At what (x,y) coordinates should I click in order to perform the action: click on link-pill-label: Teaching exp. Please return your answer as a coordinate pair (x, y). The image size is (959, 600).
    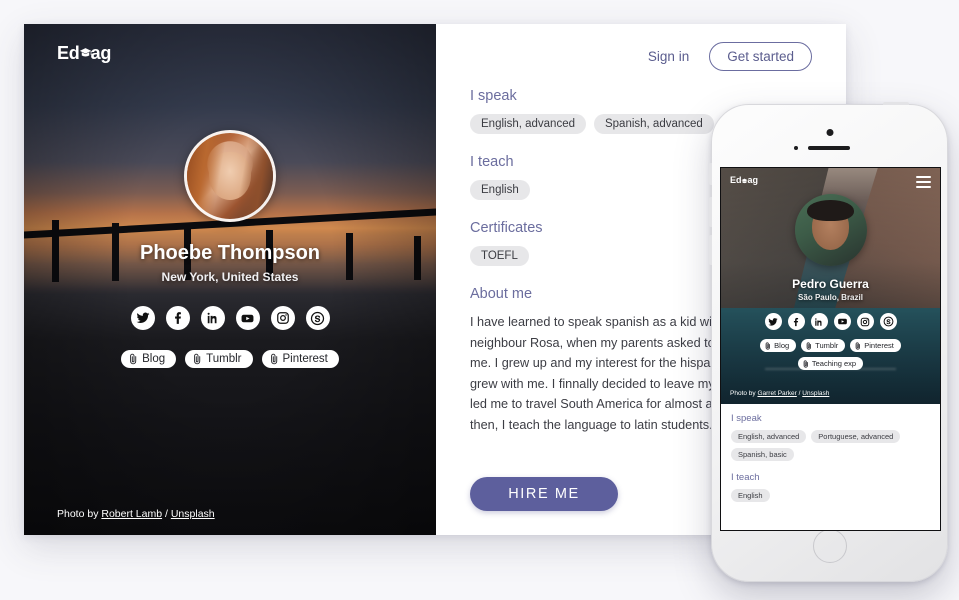
    Looking at the image, I should click on (834, 363).